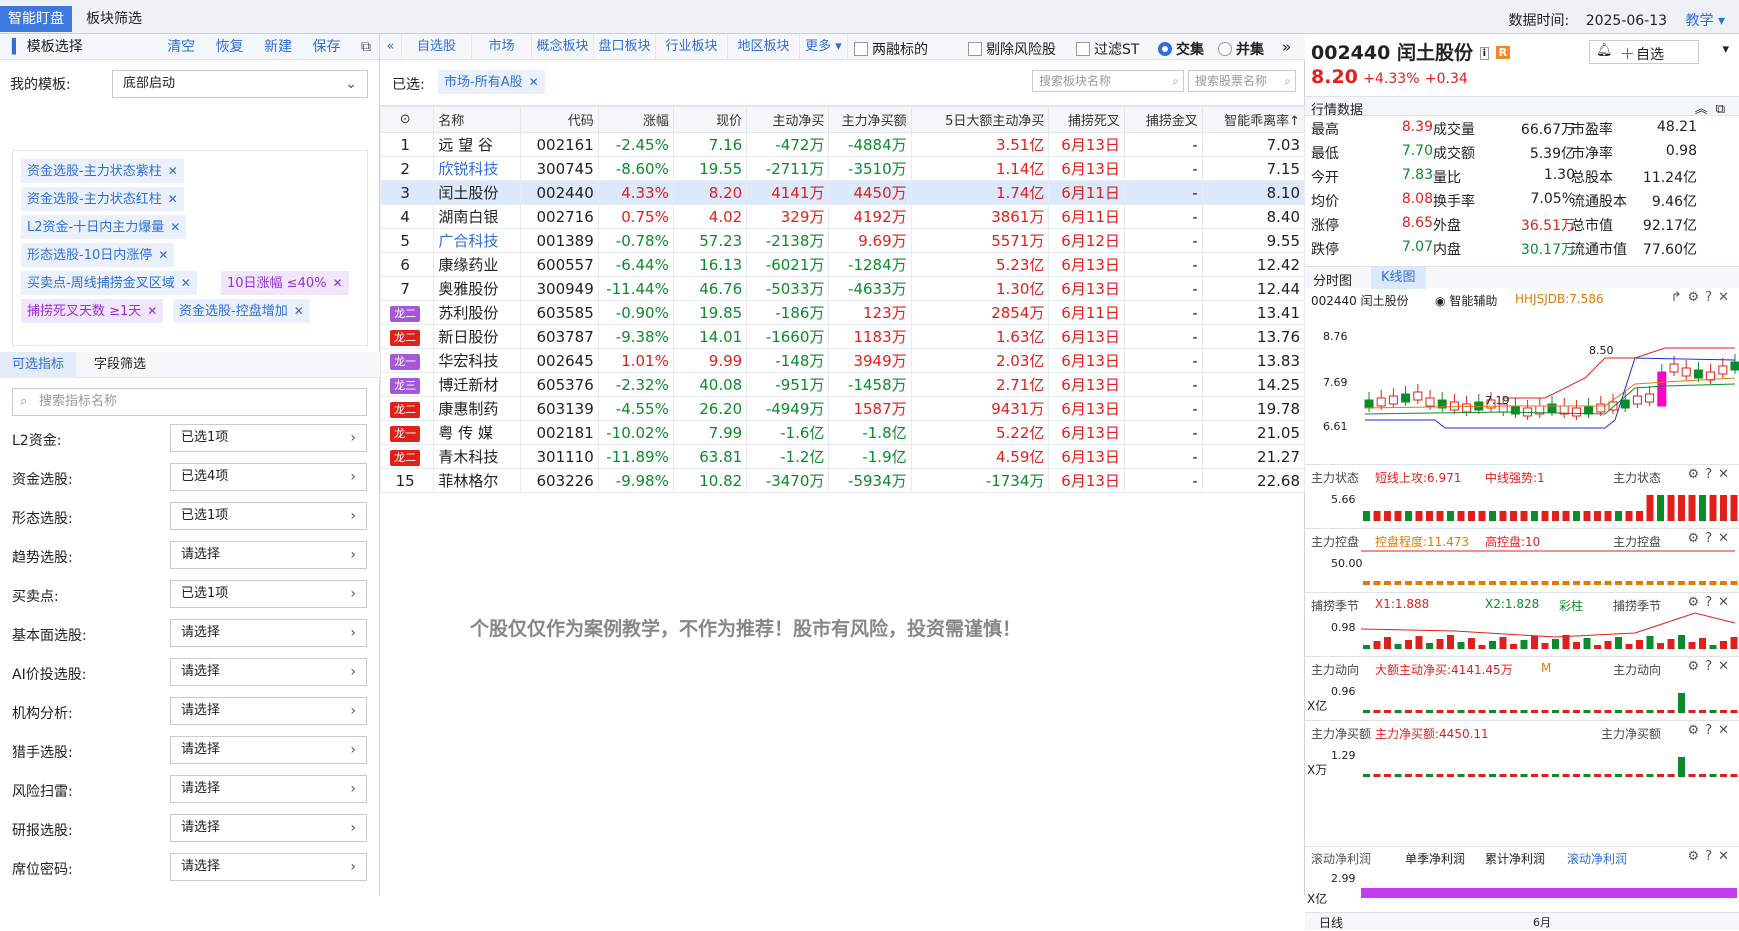 The height and width of the screenshot is (931, 1739). I want to click on new-button: 新建, so click(278, 47).